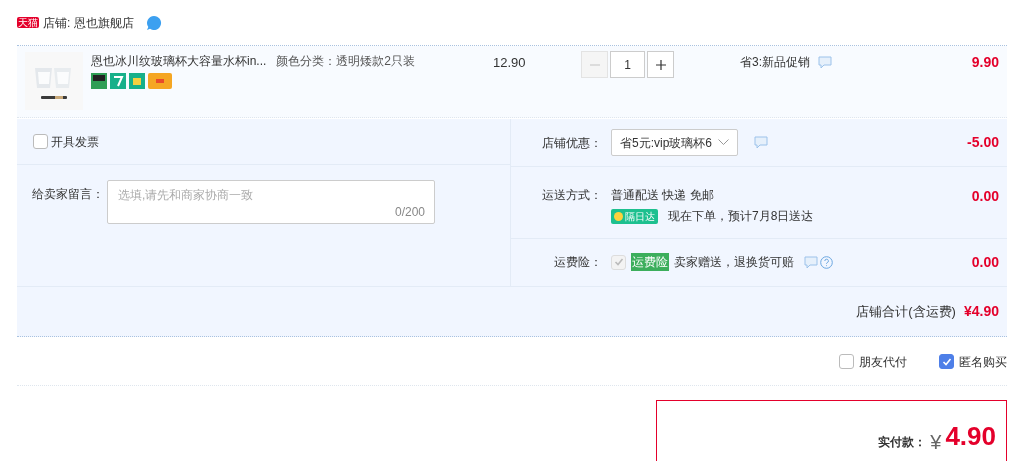  I want to click on insurance-label: 运费险：, so click(578, 262).